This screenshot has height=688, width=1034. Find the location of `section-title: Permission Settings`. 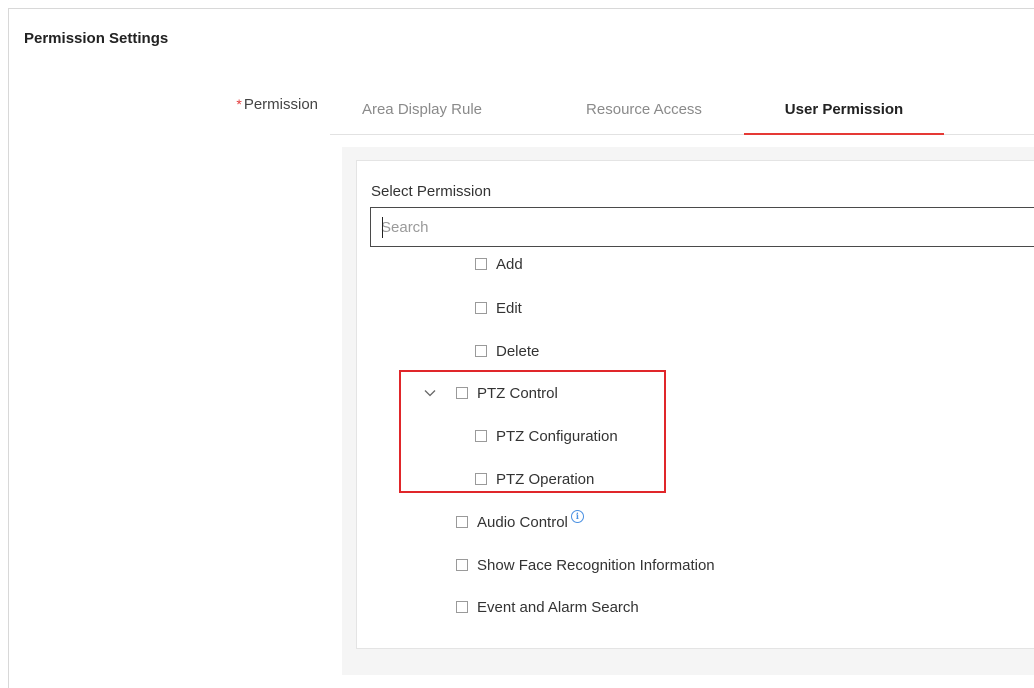

section-title: Permission Settings is located at coordinates (96, 38).